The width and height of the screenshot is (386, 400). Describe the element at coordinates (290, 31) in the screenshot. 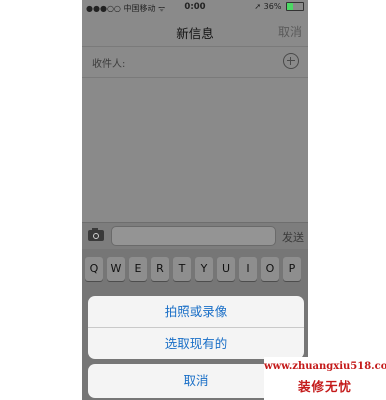

I see `nav-cancel-button: 取消` at that location.